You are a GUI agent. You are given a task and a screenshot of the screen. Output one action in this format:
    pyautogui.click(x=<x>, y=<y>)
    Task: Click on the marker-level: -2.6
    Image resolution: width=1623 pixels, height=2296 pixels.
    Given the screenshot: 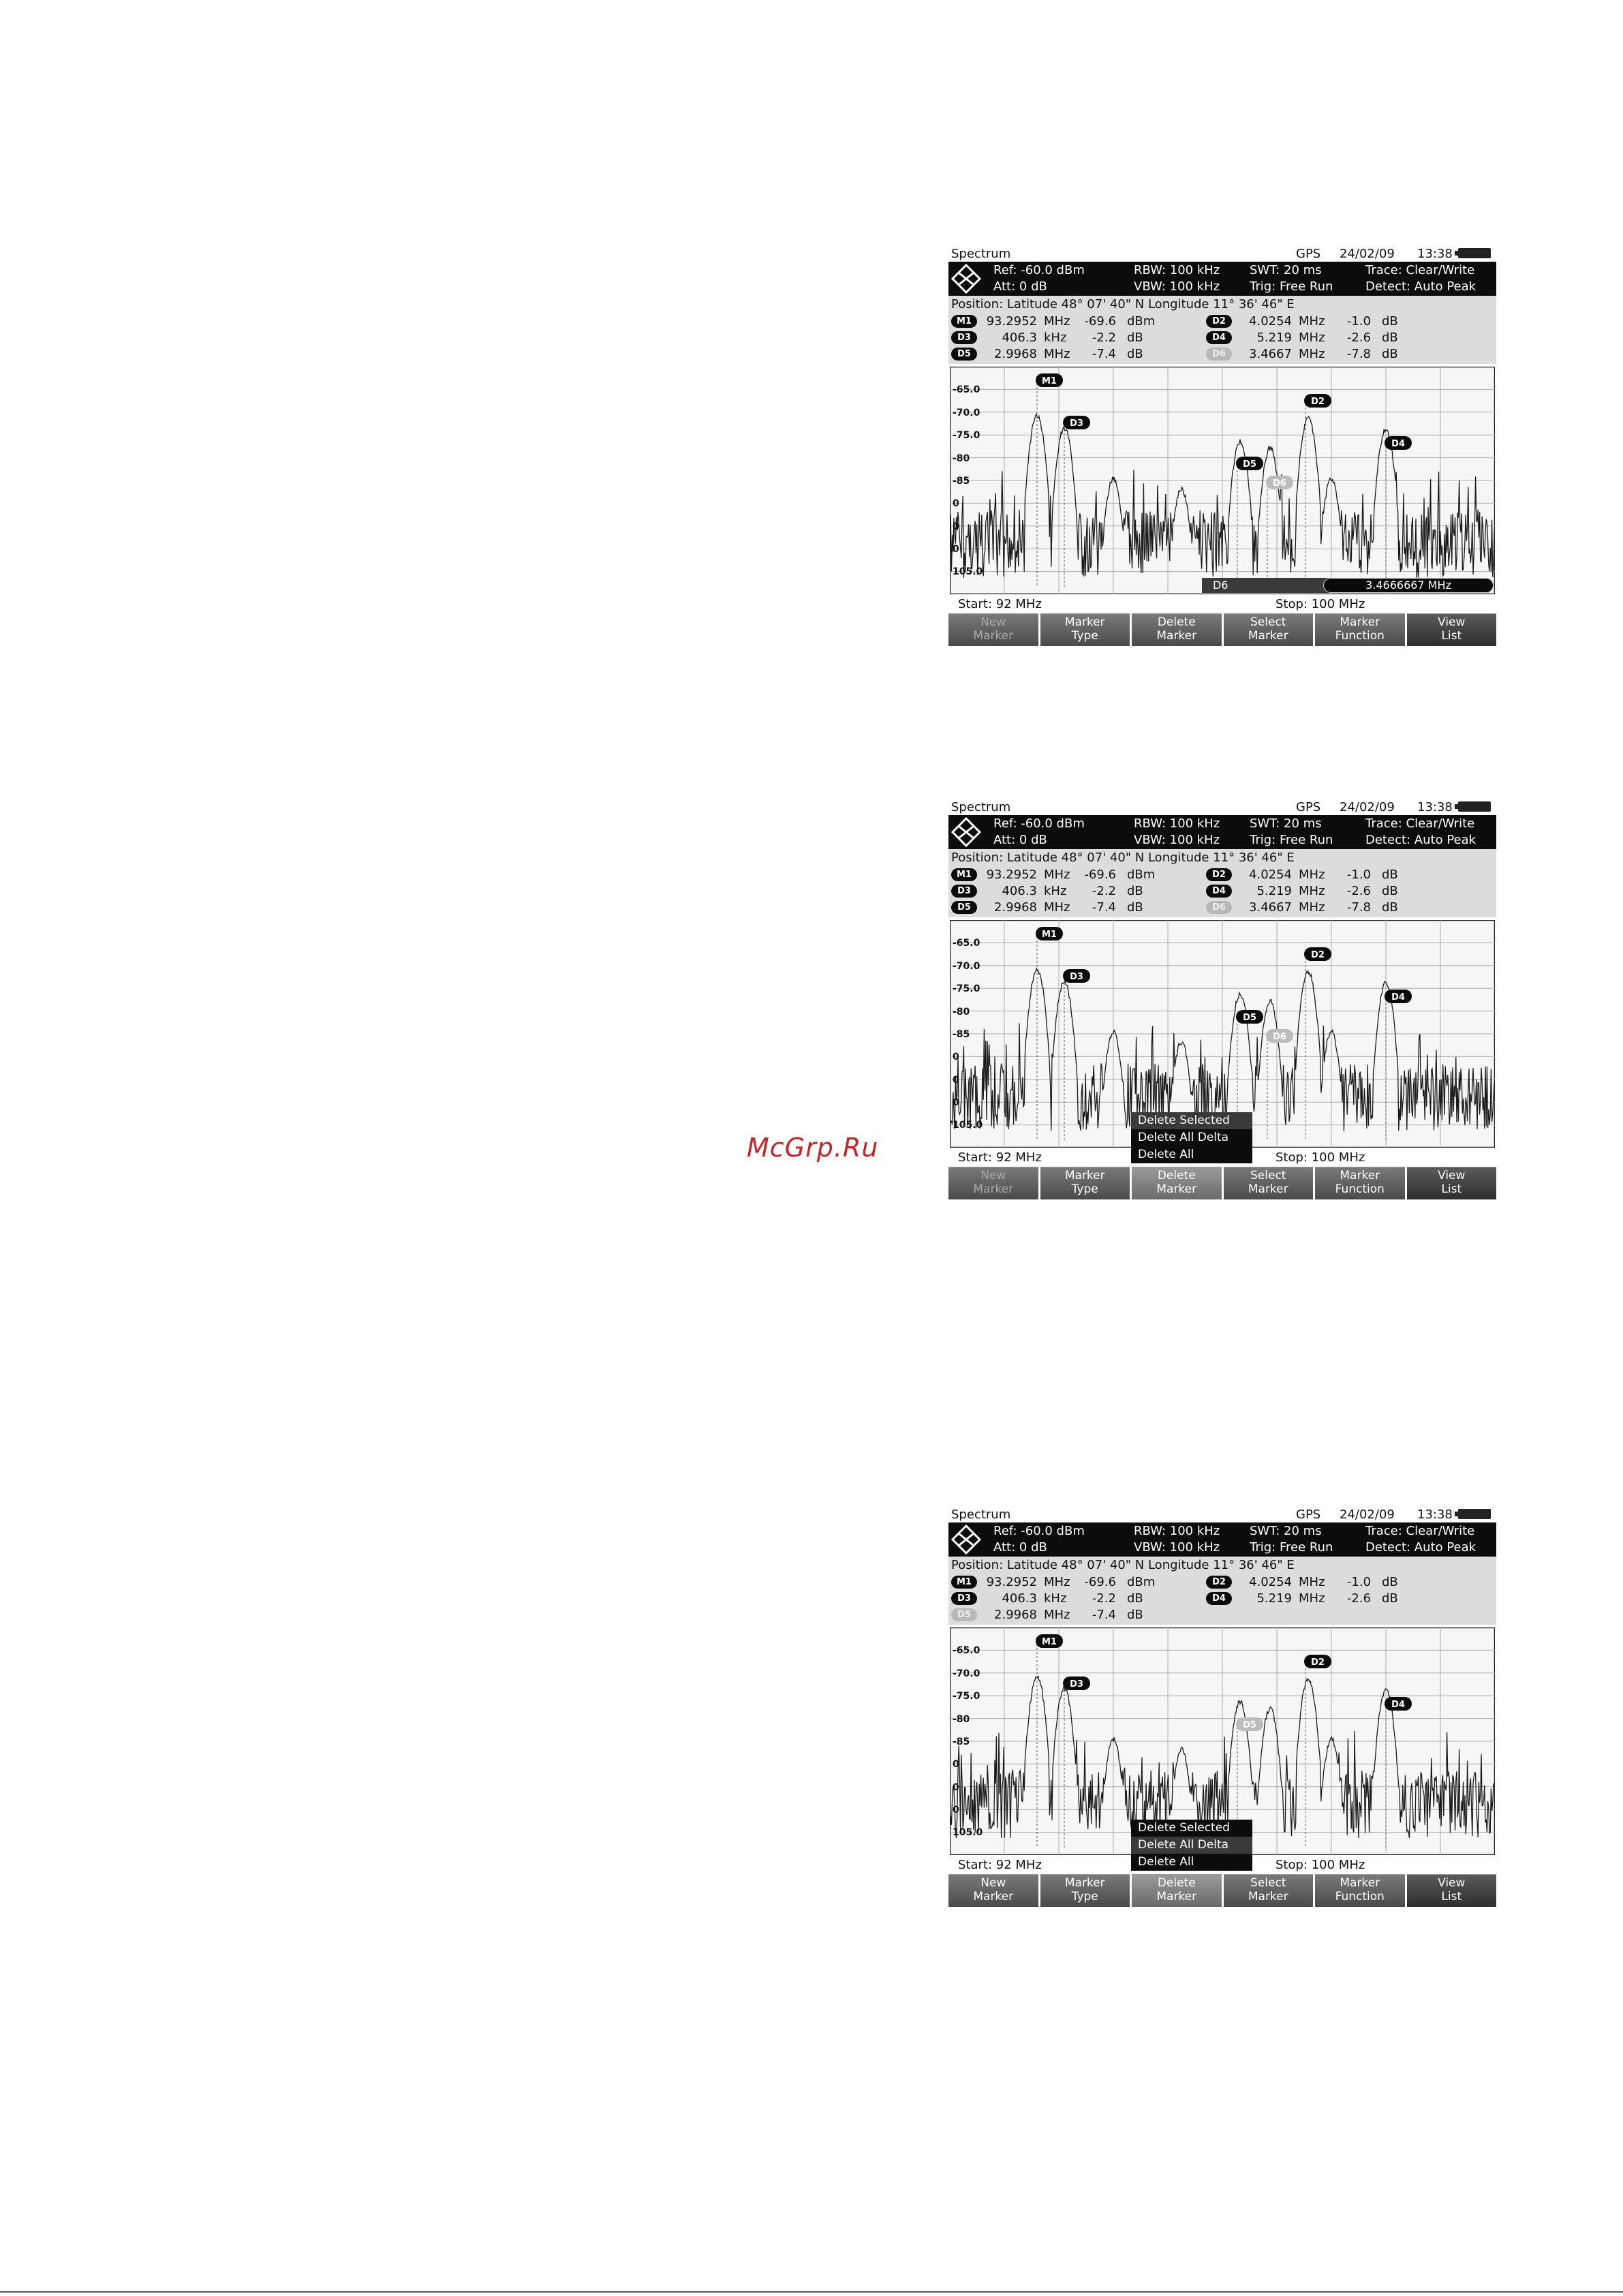 What is the action you would take?
    pyautogui.click(x=1358, y=1598)
    